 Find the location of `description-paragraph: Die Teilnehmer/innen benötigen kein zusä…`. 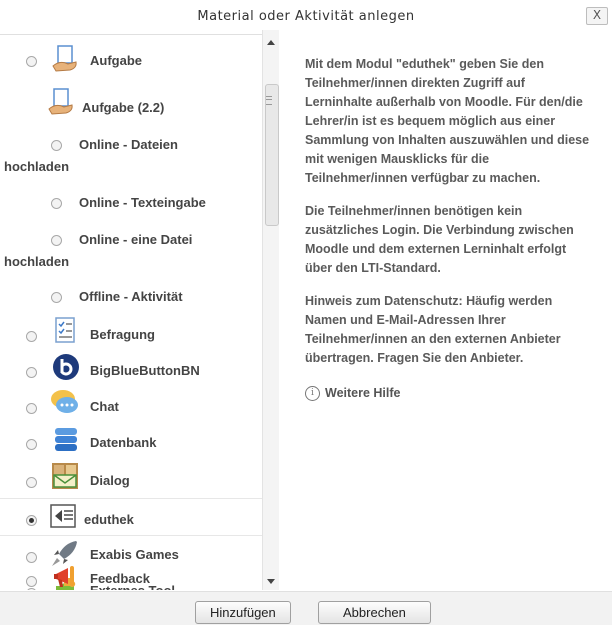

description-paragraph: Die Teilnehmer/innen benötigen kein zusä… is located at coordinates (439, 239).